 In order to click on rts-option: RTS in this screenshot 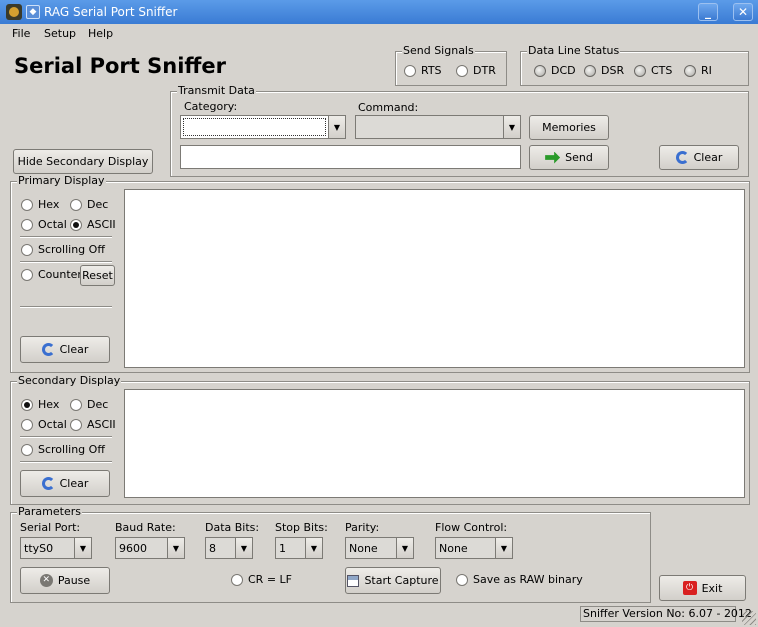, I will do `click(423, 70)`.